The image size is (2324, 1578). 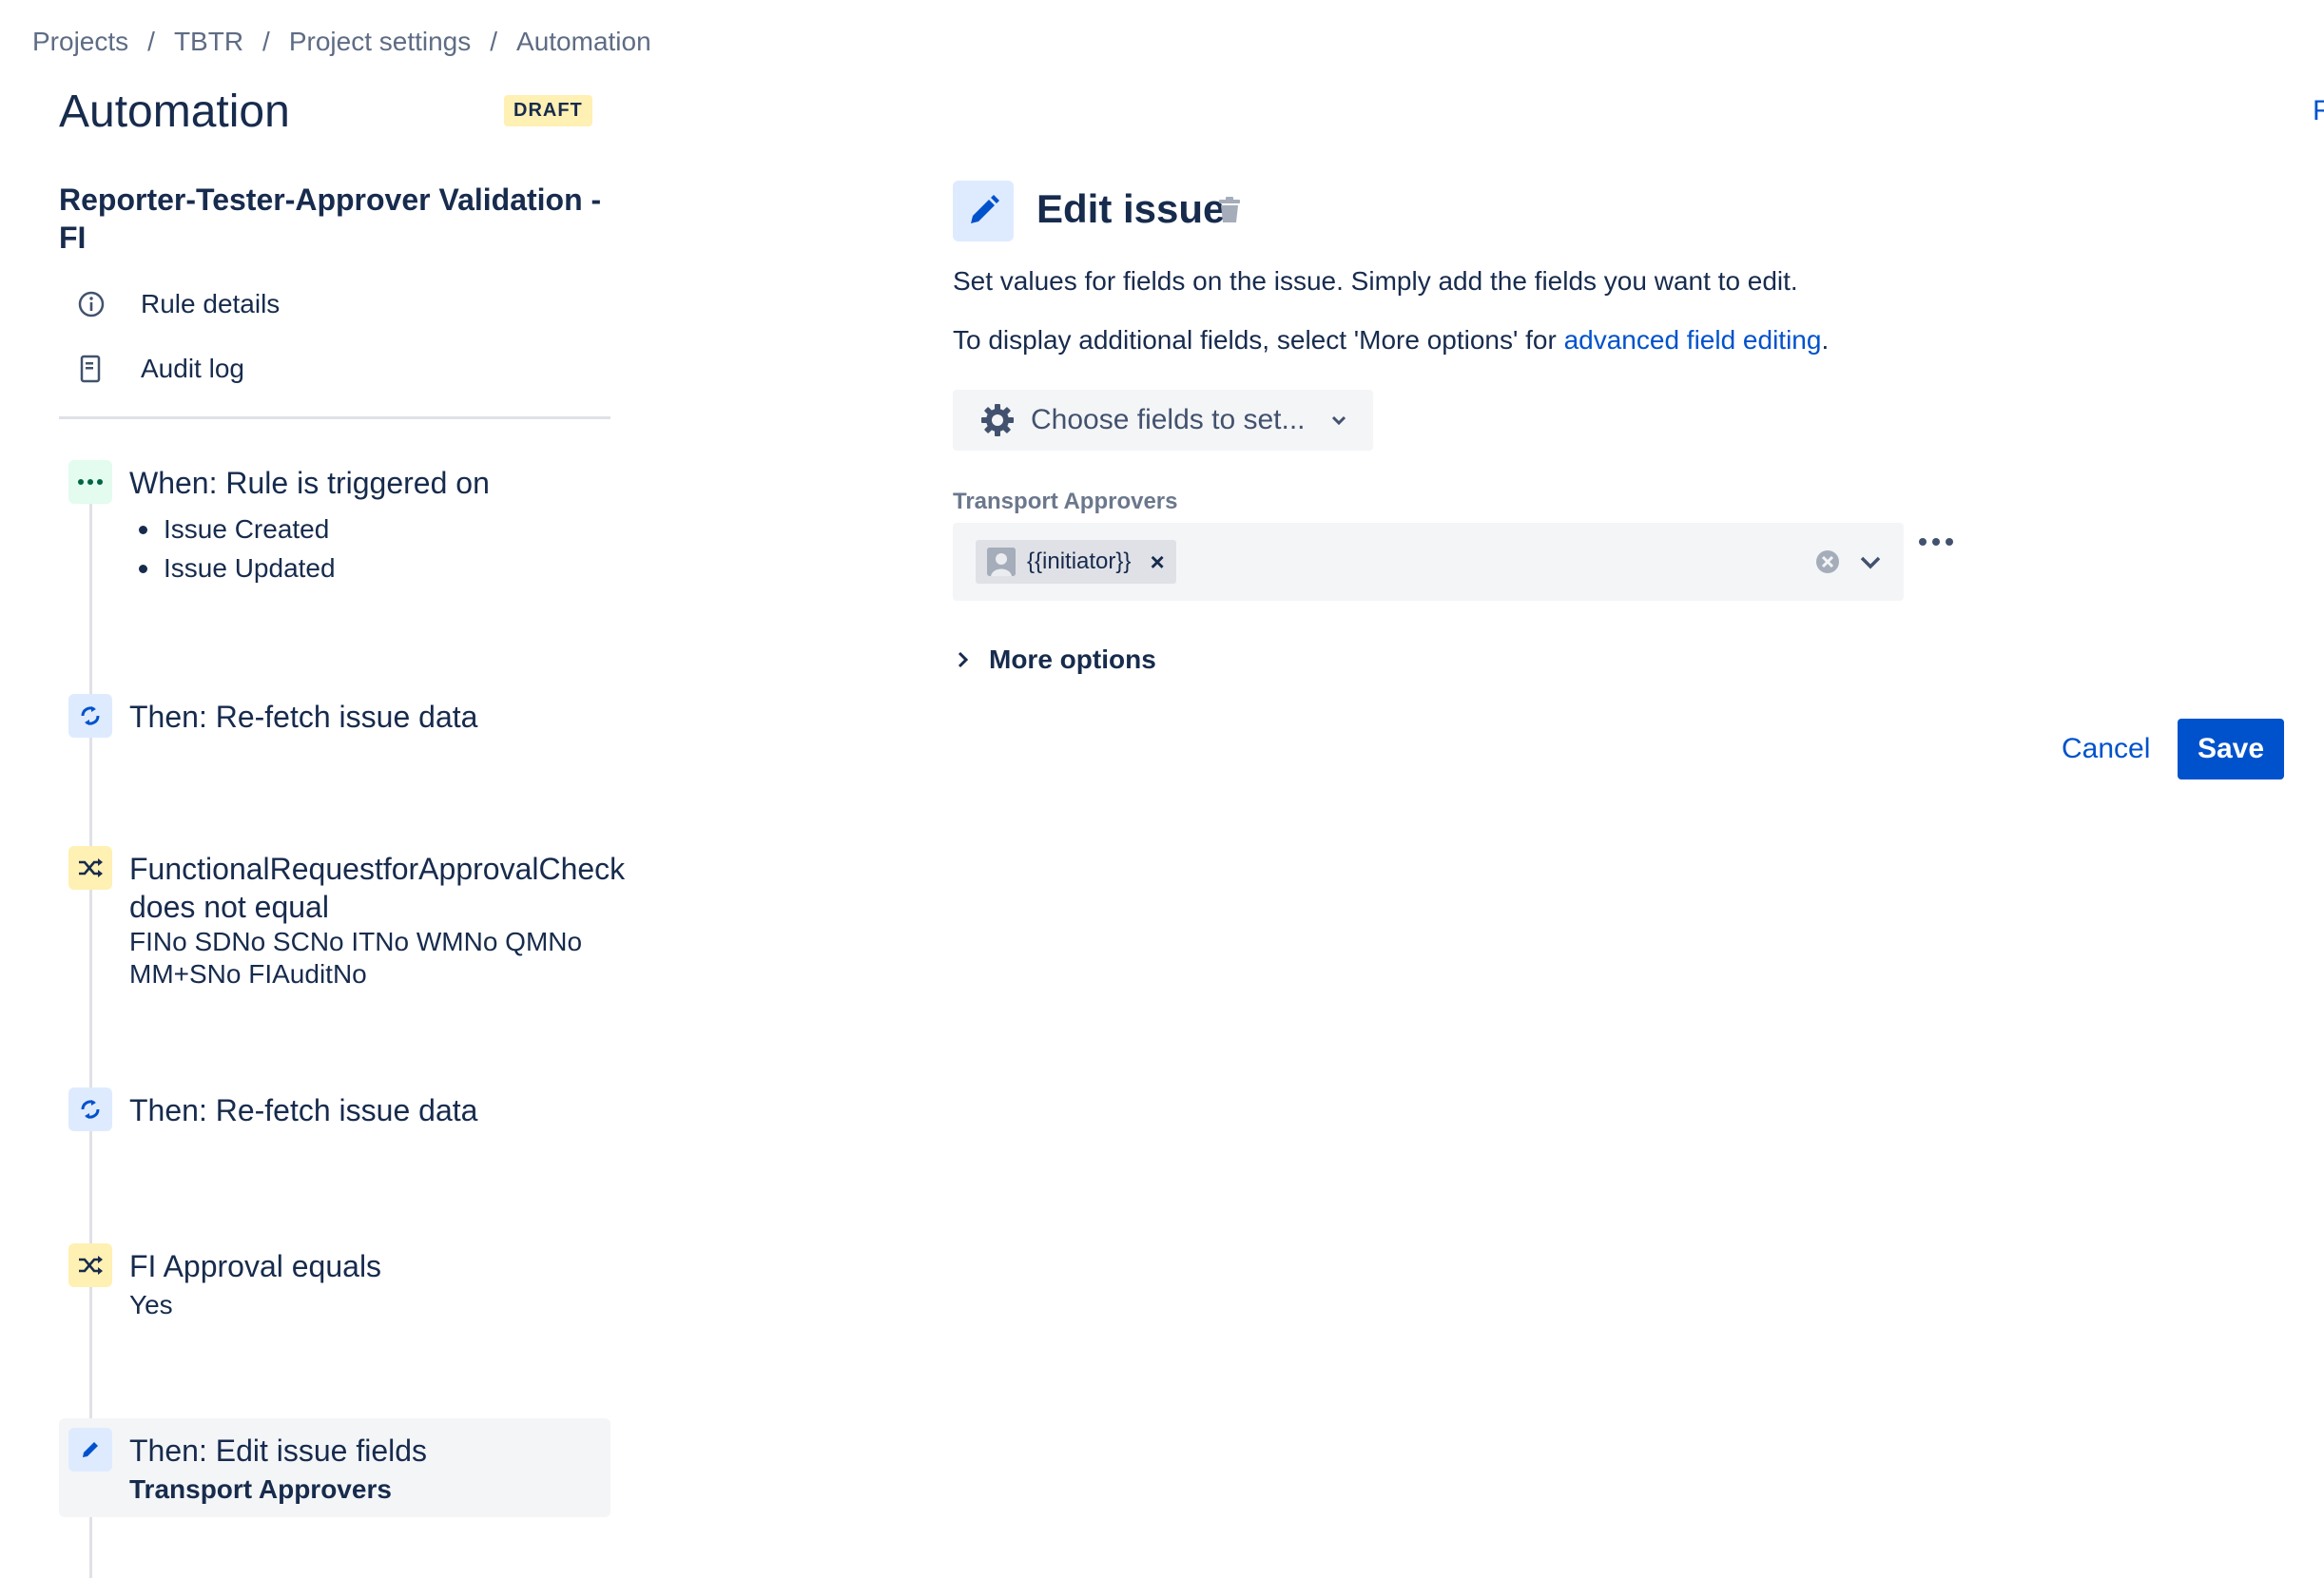 What do you see at coordinates (1693, 340) in the screenshot?
I see `advanced-field-editing-link: advanced field editing` at bounding box center [1693, 340].